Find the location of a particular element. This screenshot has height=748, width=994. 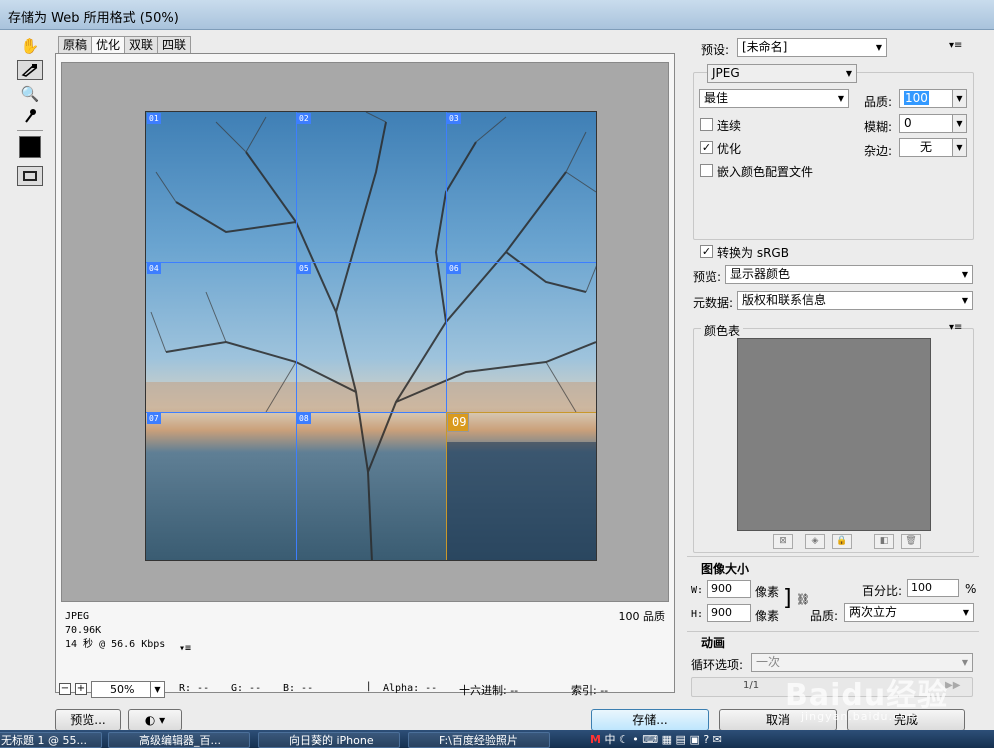

taskbar-item: 向日葵的 iPhone is located at coordinates (329, 740).